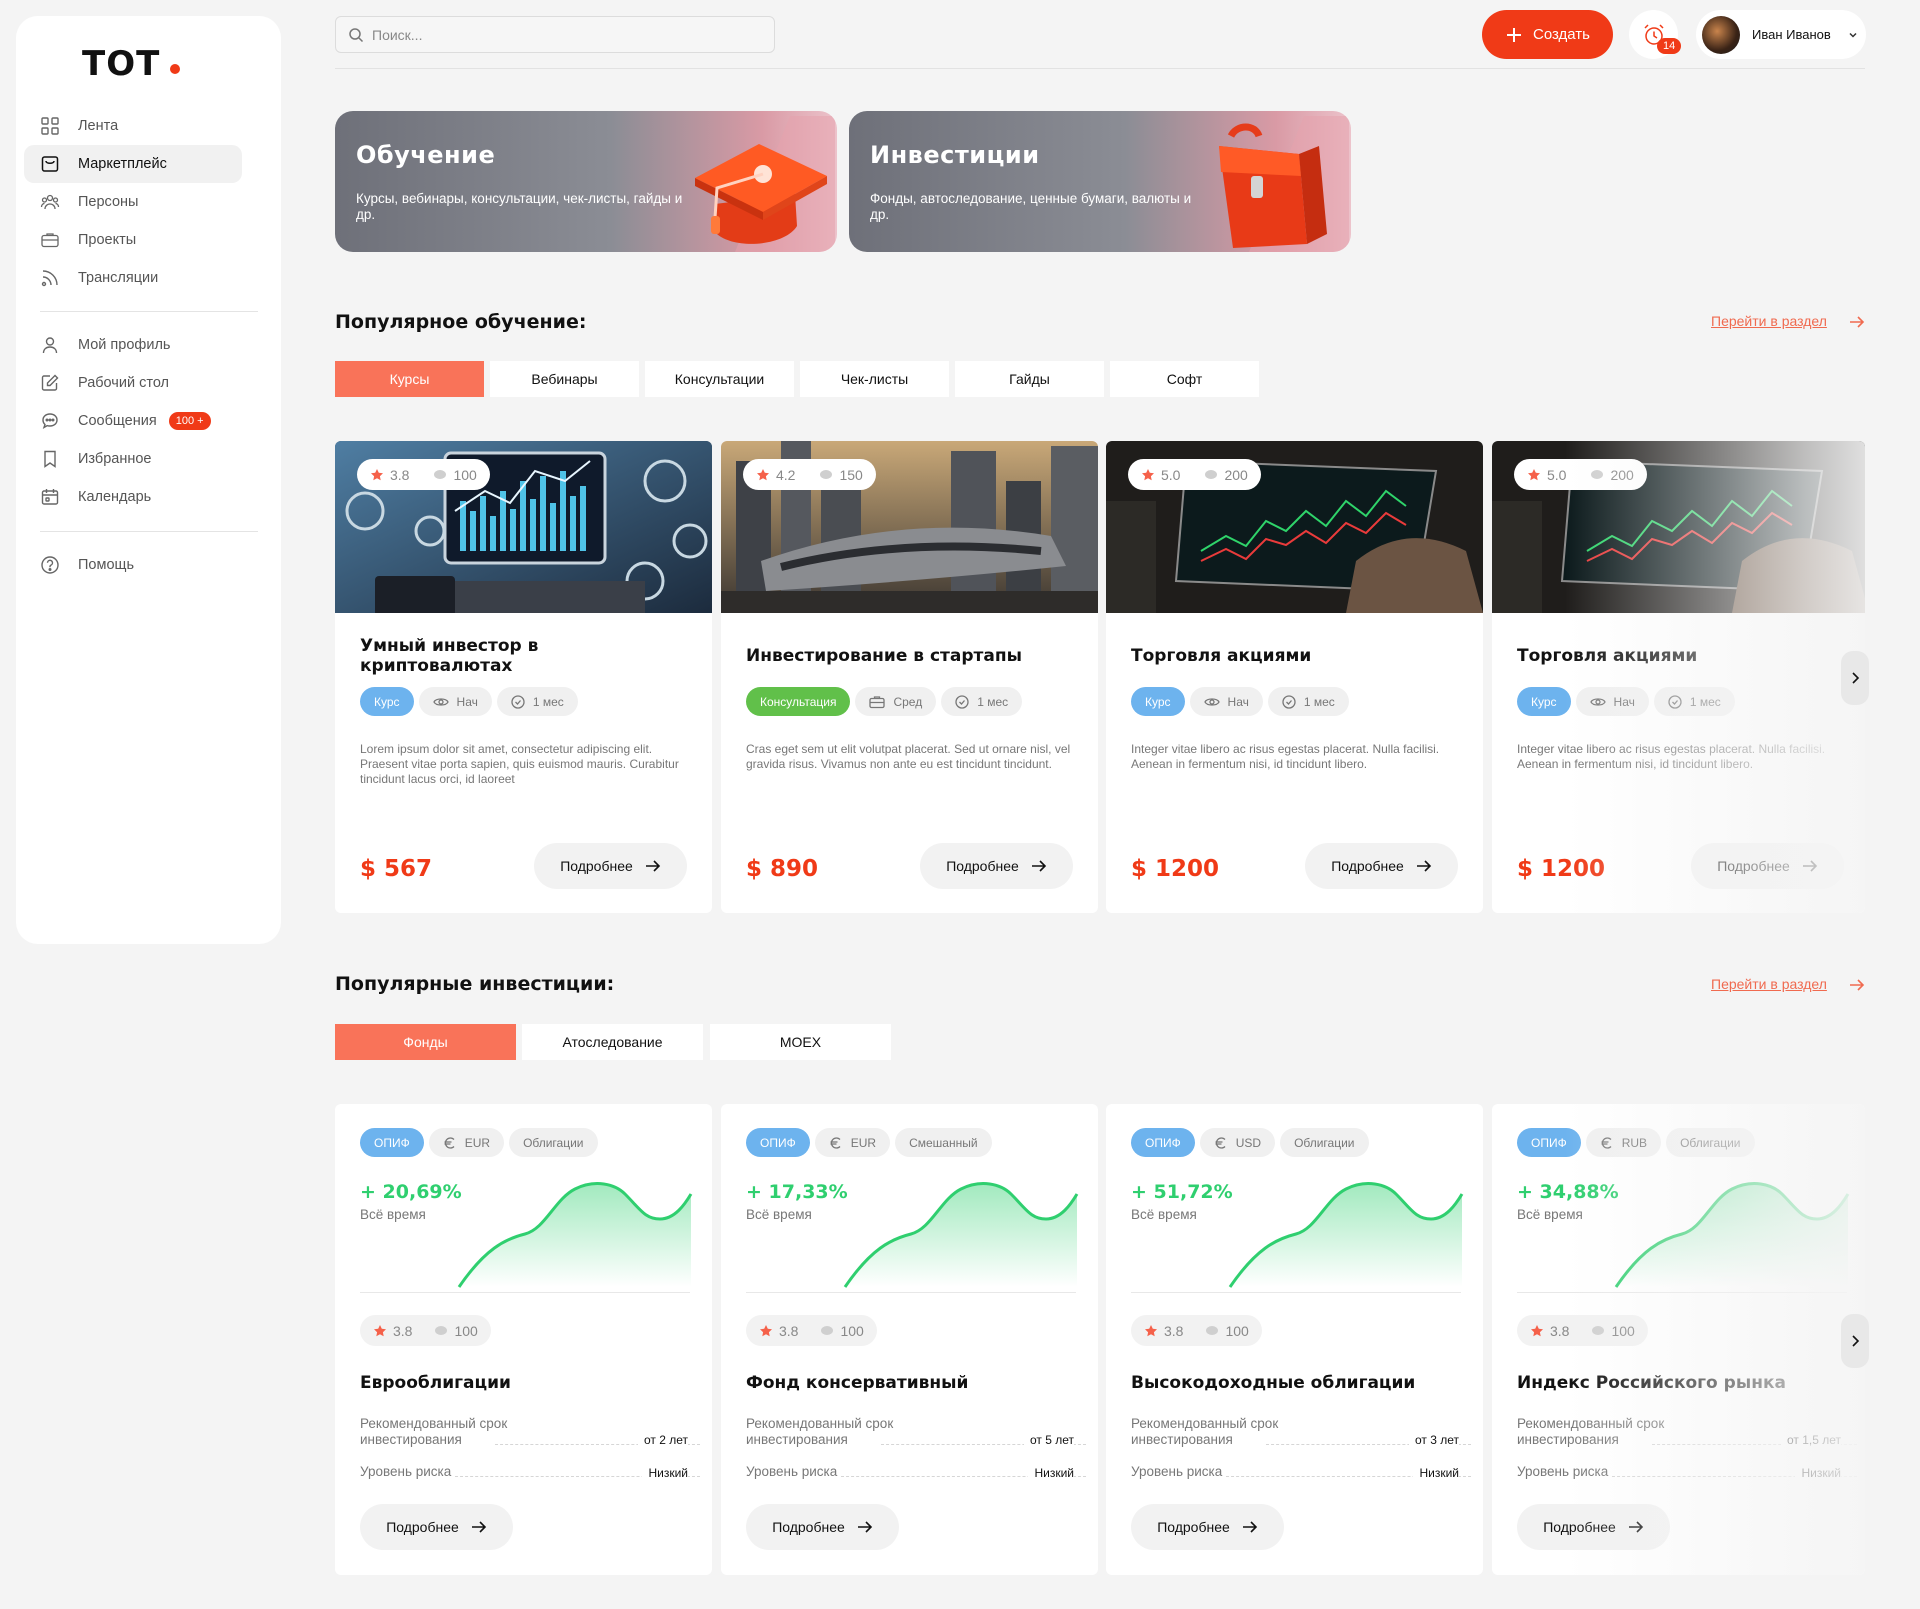  What do you see at coordinates (1769, 321) in the screenshot?
I see `learning-section-link: Перейти в раздел` at bounding box center [1769, 321].